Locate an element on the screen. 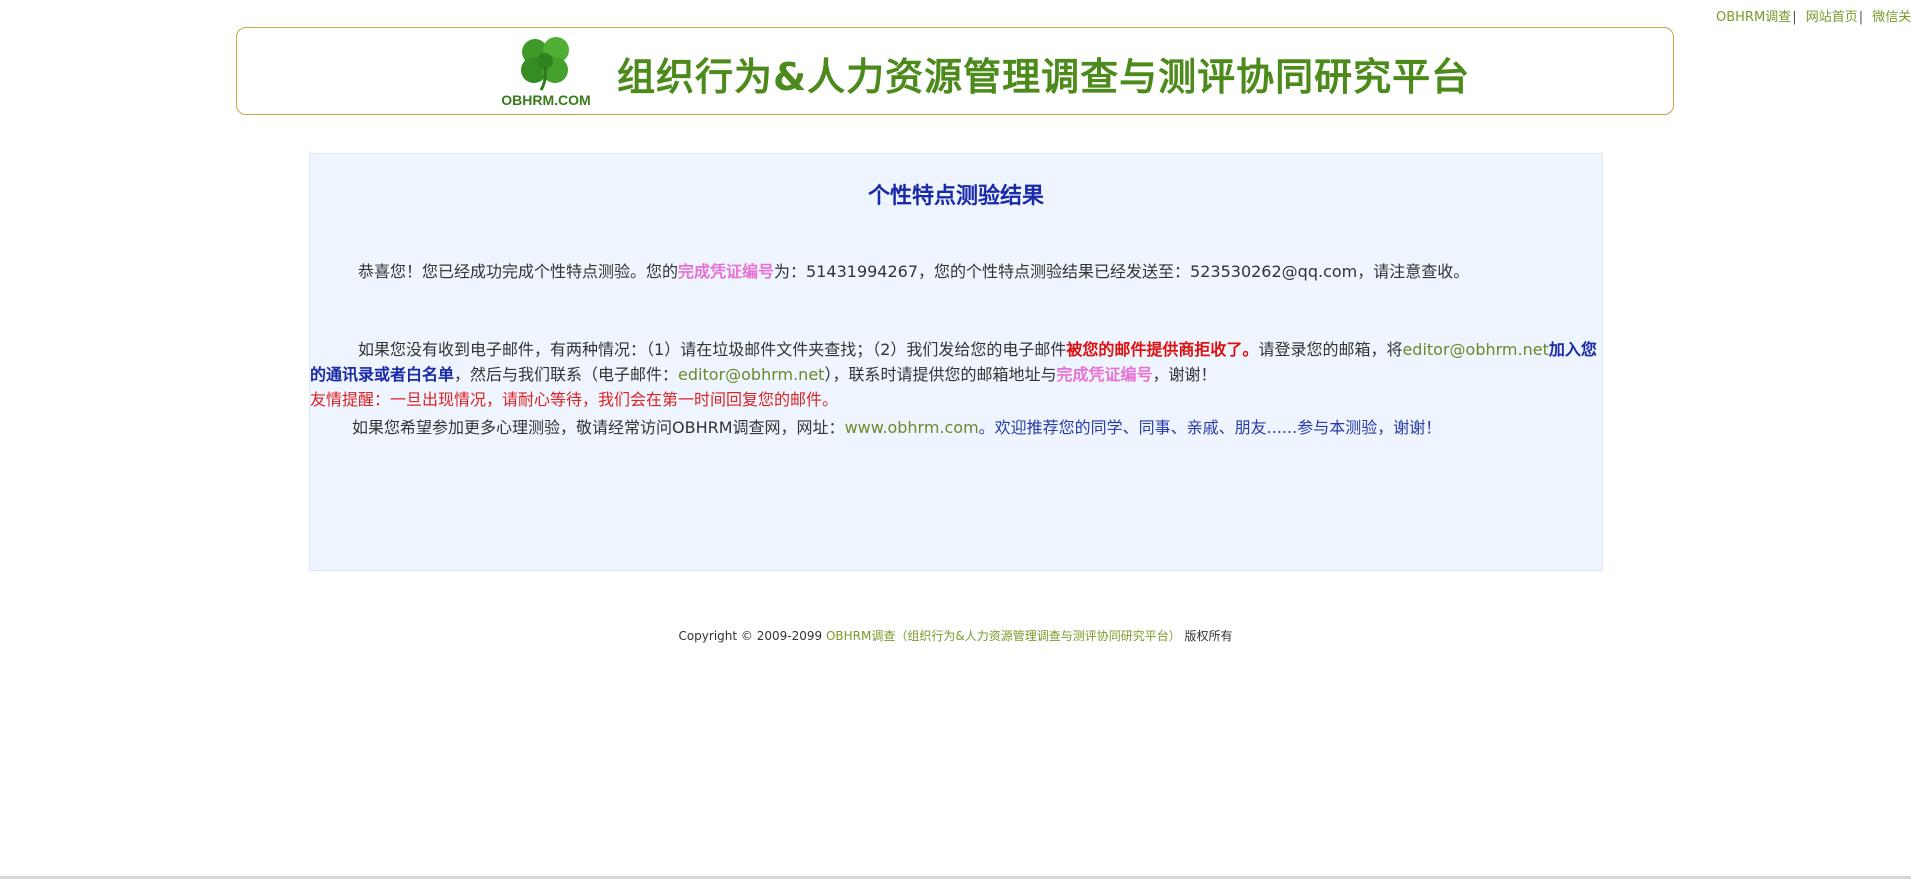 The height and width of the screenshot is (879, 1911). result-title: 个性特点测验结果 is located at coordinates (955, 196).